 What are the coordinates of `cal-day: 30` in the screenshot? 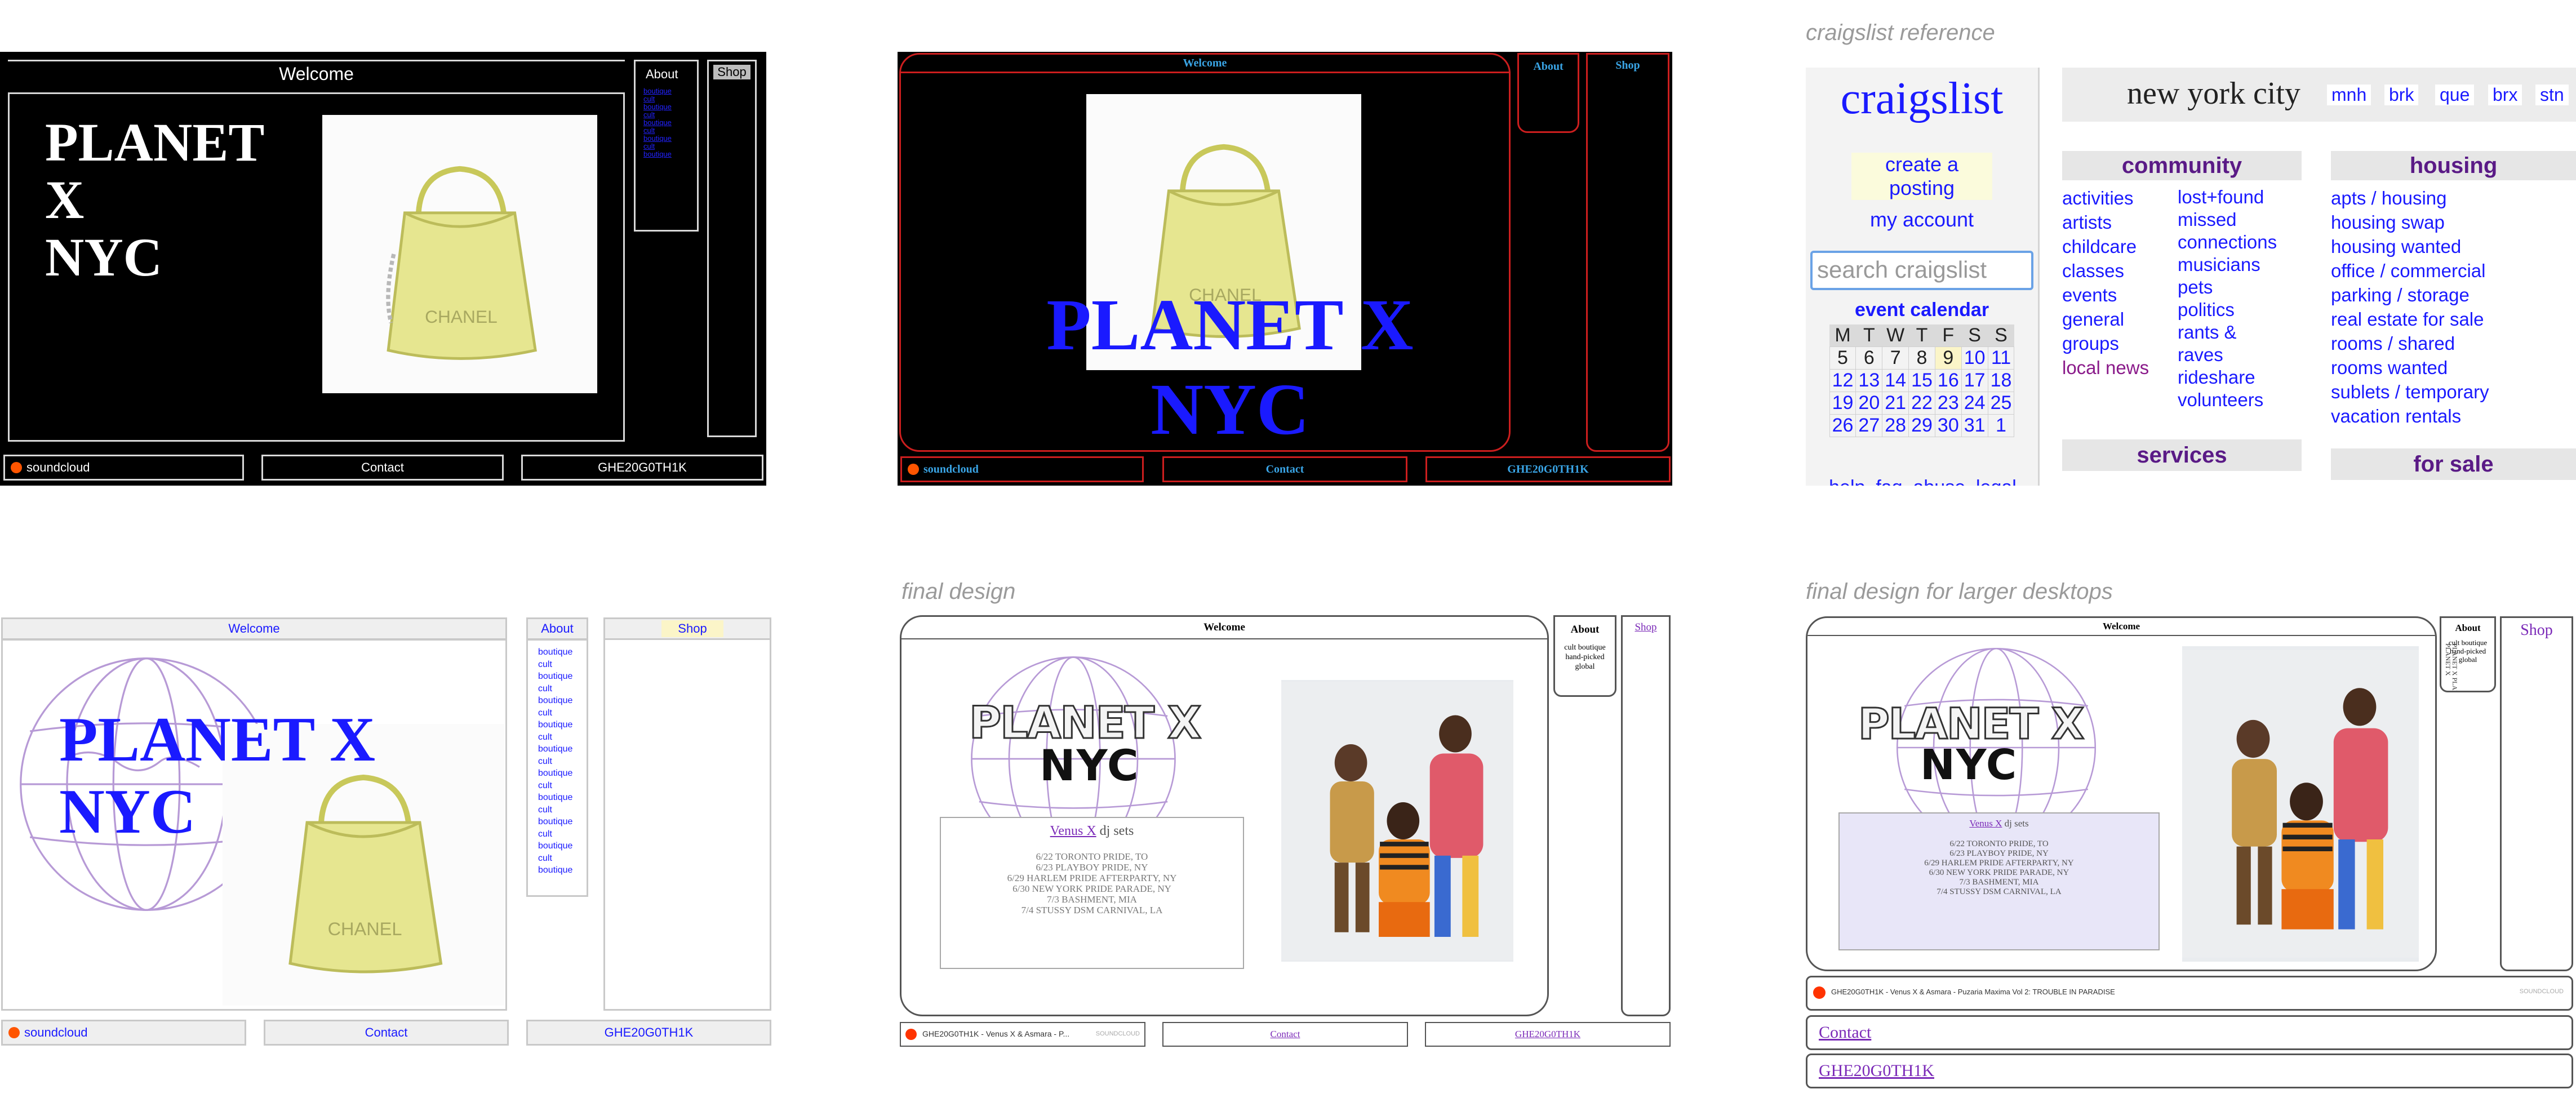 It's located at (1948, 425).